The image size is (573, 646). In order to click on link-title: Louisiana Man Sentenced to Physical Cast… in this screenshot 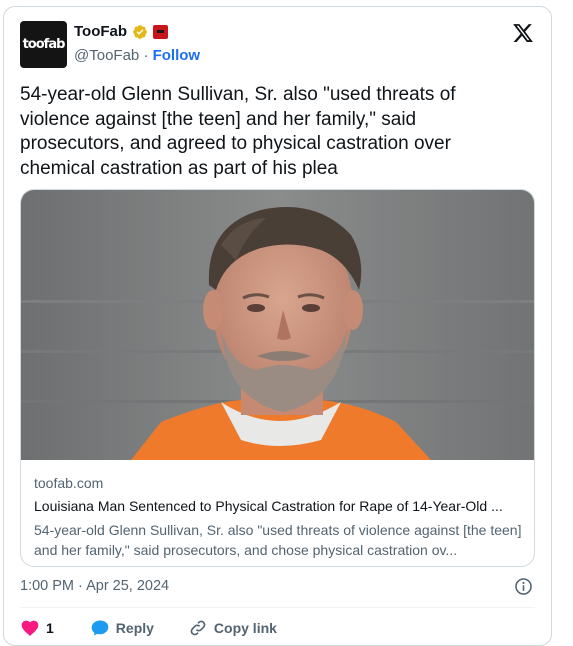, I will do `click(280, 506)`.